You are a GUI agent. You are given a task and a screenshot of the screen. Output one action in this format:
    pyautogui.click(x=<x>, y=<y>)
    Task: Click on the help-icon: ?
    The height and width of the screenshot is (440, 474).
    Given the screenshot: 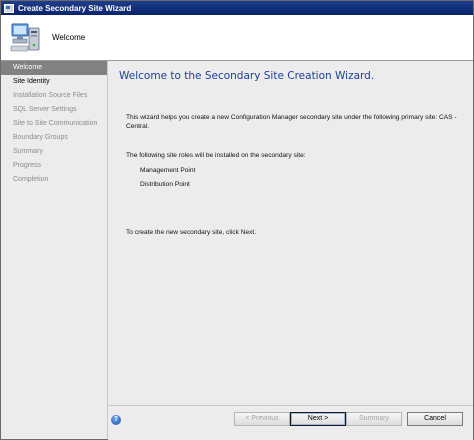 What is the action you would take?
    pyautogui.click(x=116, y=420)
    